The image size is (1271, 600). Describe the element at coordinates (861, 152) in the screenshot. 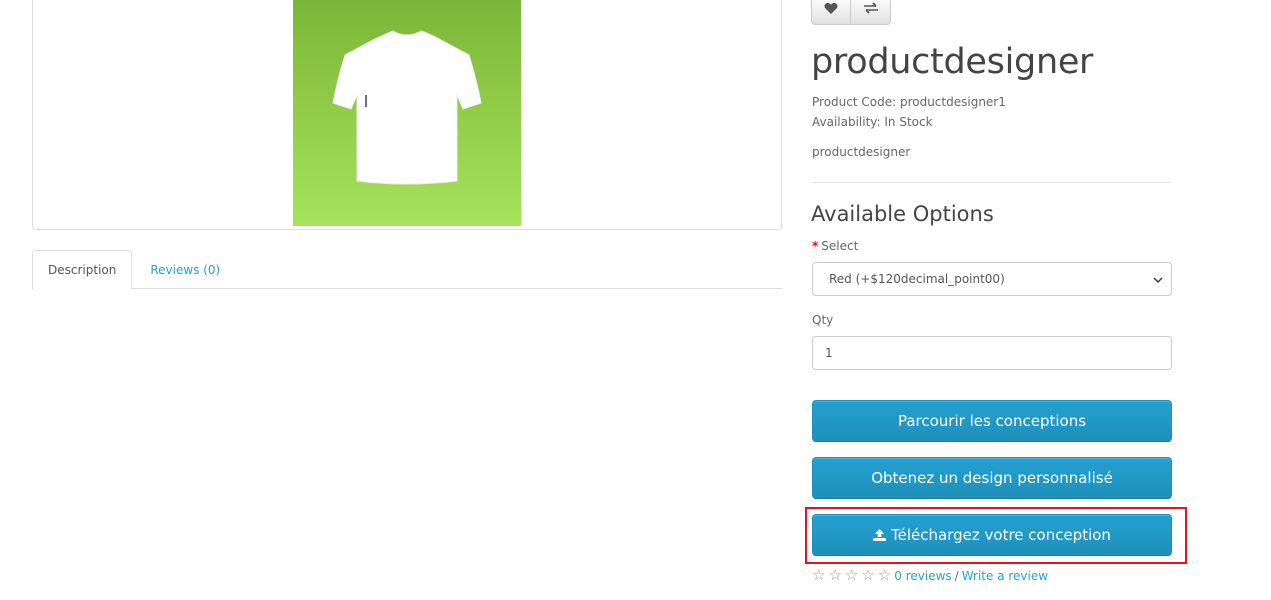

I see `product-short-description: productdesigner` at that location.